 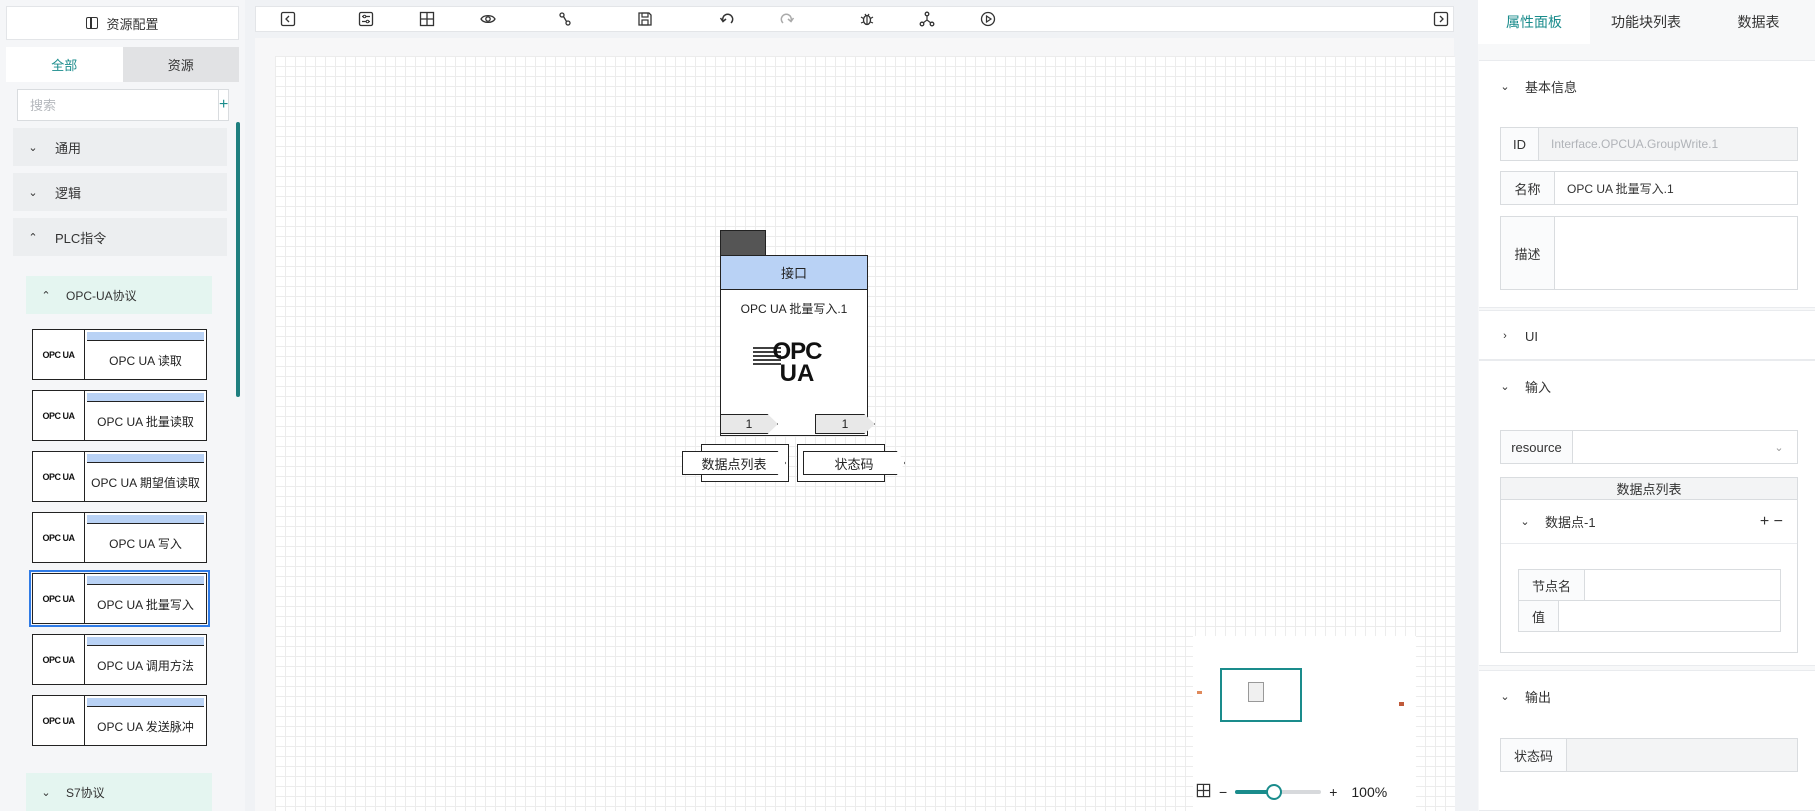 What do you see at coordinates (845, 424) in the screenshot?
I see `output-port: 1` at bounding box center [845, 424].